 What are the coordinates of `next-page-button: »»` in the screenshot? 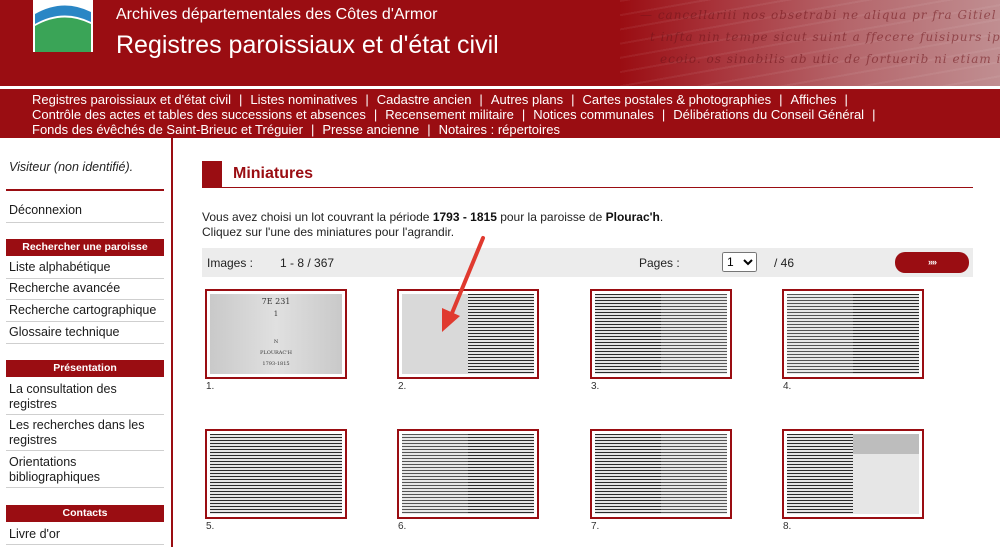 It's located at (932, 262).